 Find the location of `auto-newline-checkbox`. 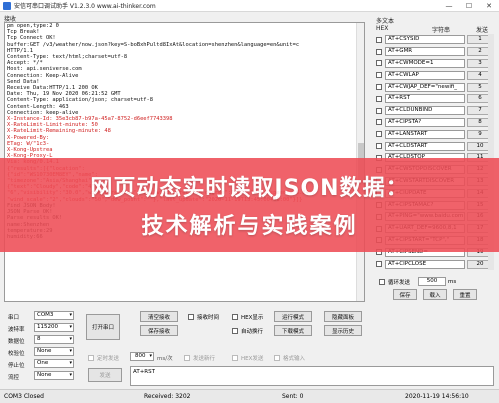

auto-newline-checkbox is located at coordinates (235, 331).